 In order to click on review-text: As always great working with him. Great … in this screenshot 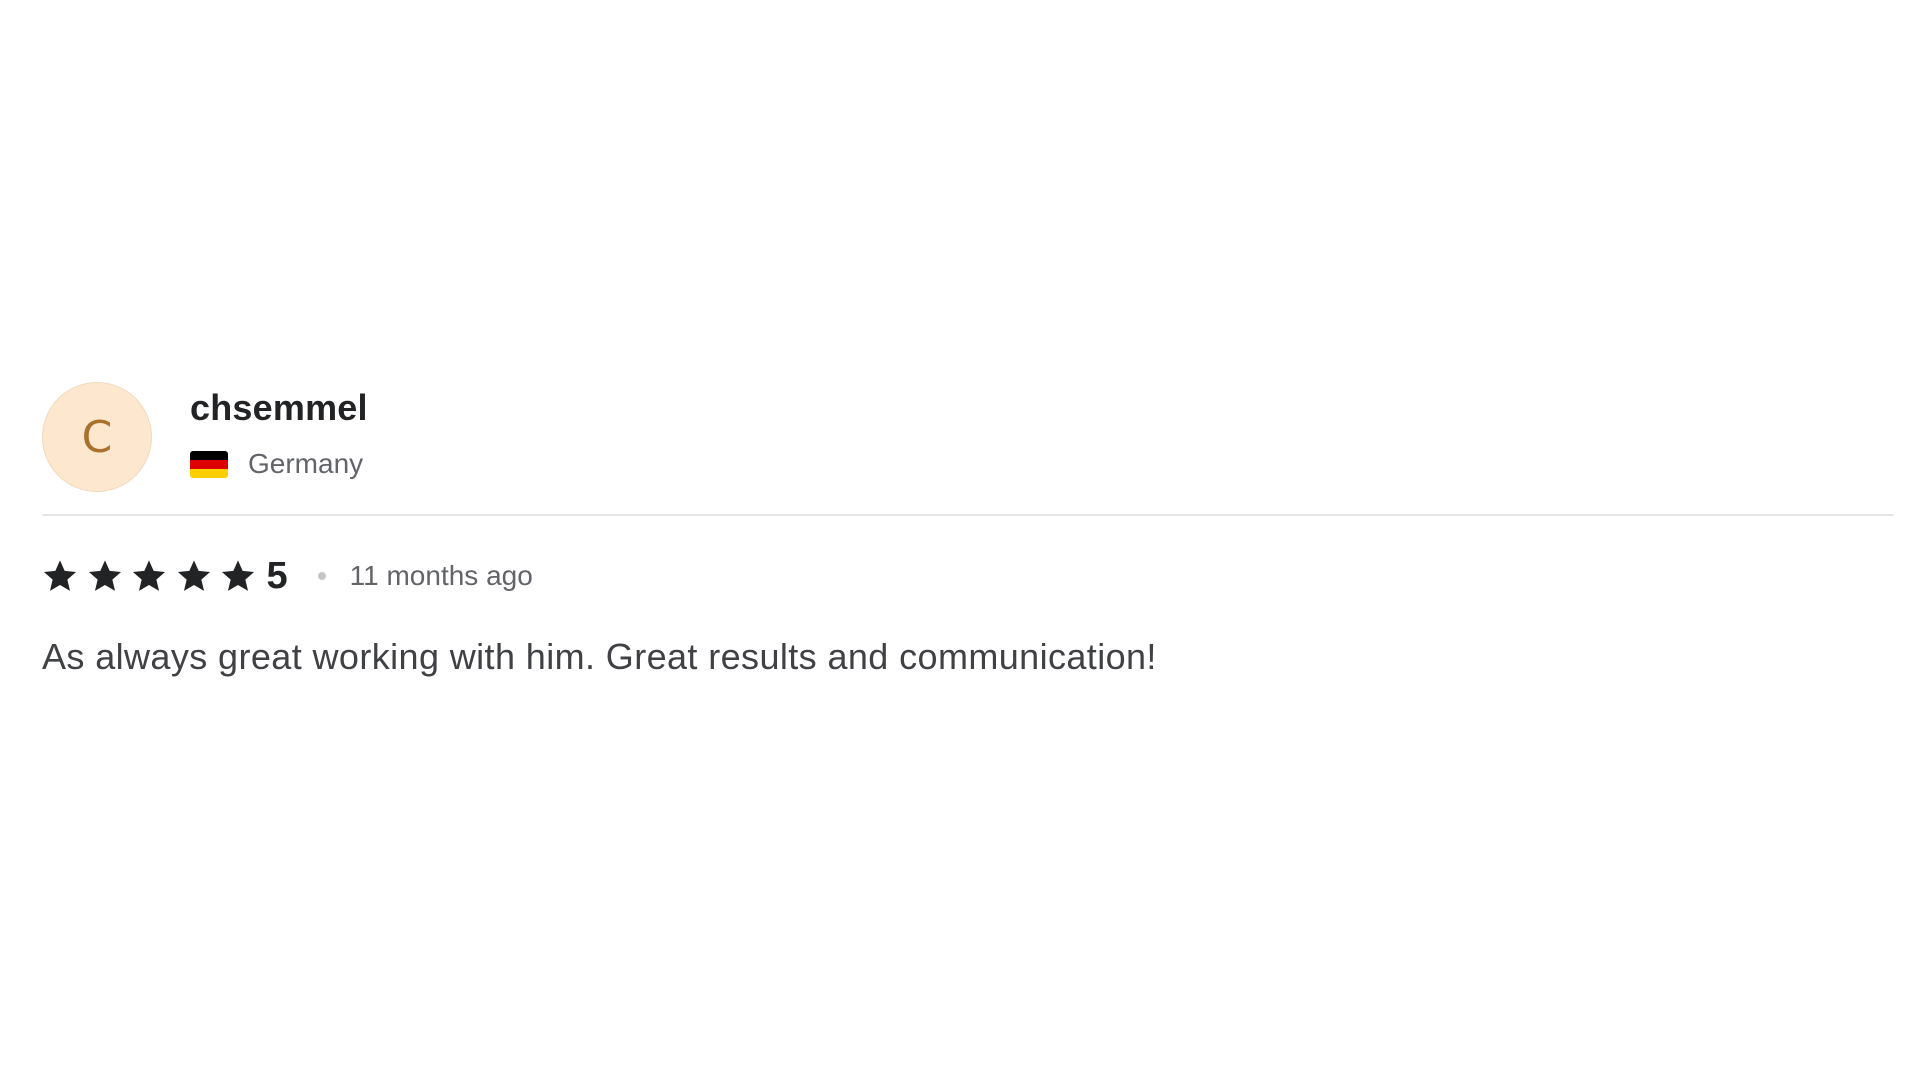, I will do `click(599, 656)`.